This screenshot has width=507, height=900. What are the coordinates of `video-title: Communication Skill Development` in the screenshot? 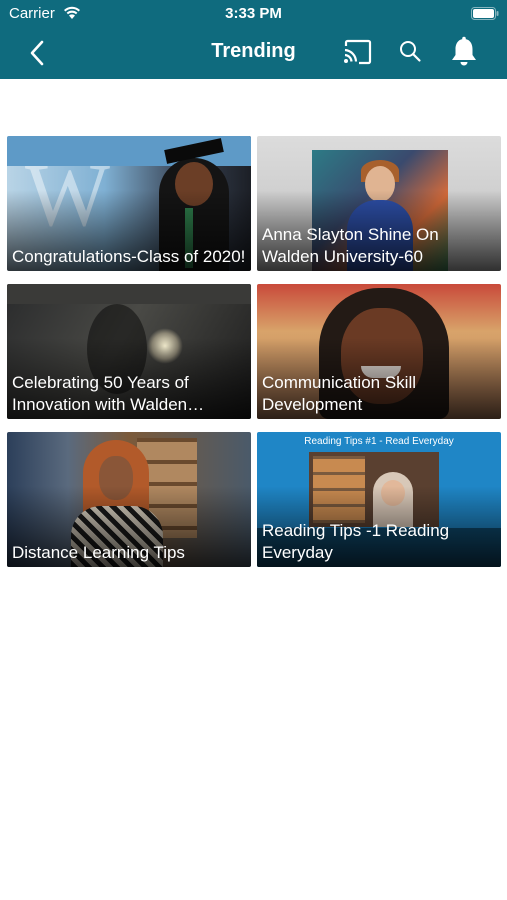 It's located at (339, 393).